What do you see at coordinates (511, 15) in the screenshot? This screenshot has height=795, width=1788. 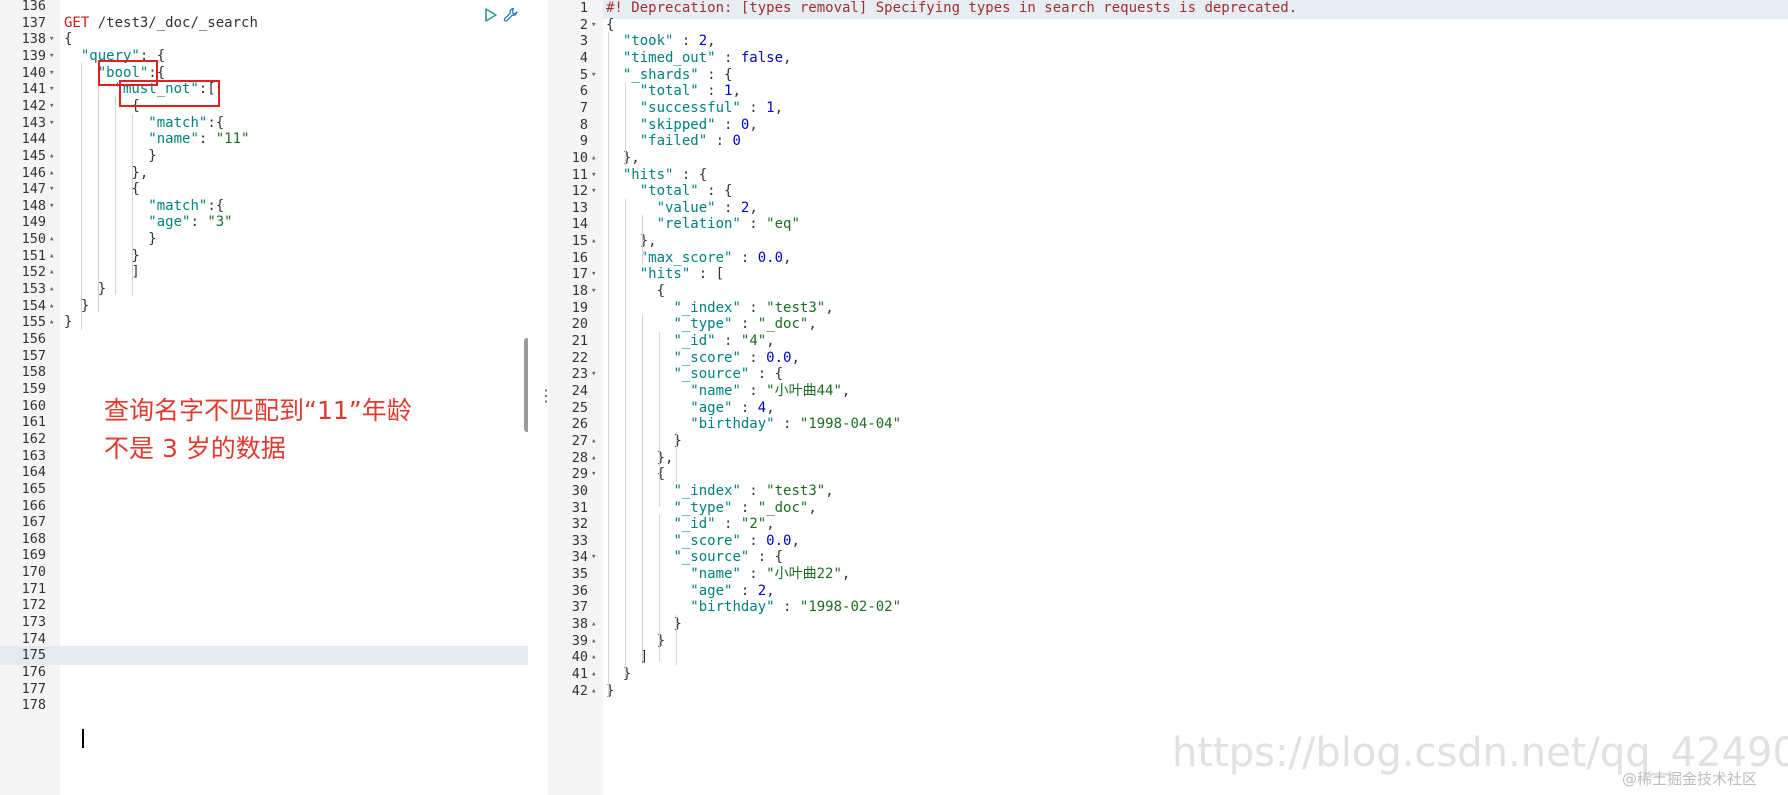 I see `wrench-icon` at bounding box center [511, 15].